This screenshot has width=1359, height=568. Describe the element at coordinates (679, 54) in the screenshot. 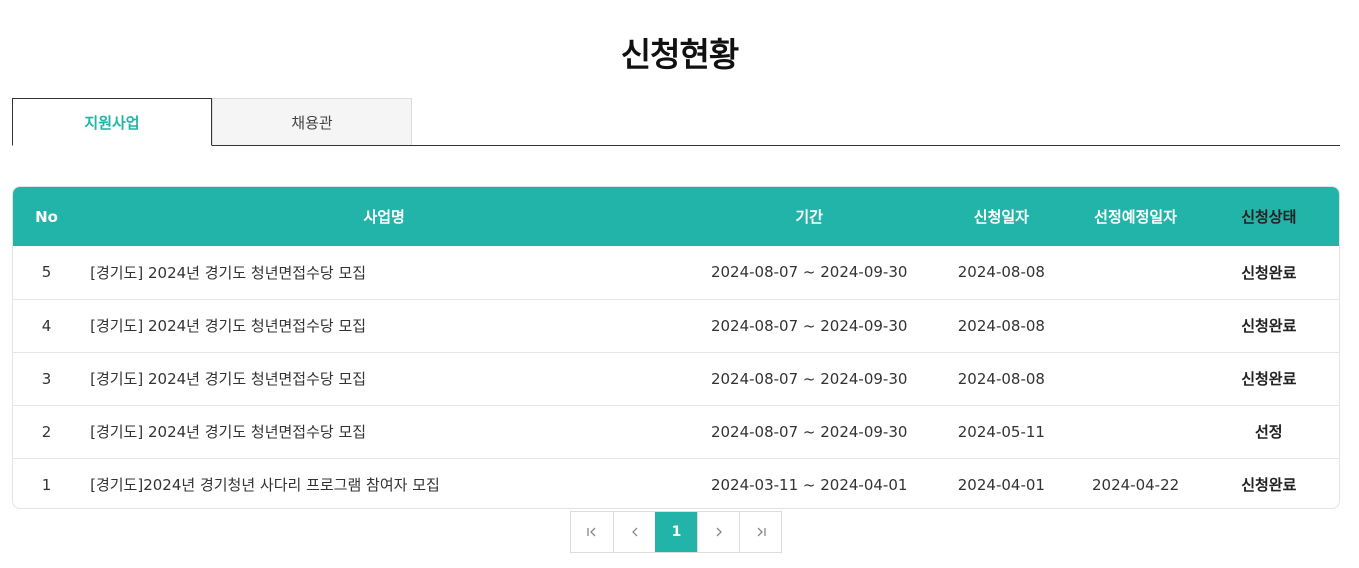

I see `page-title: 신청현황` at that location.